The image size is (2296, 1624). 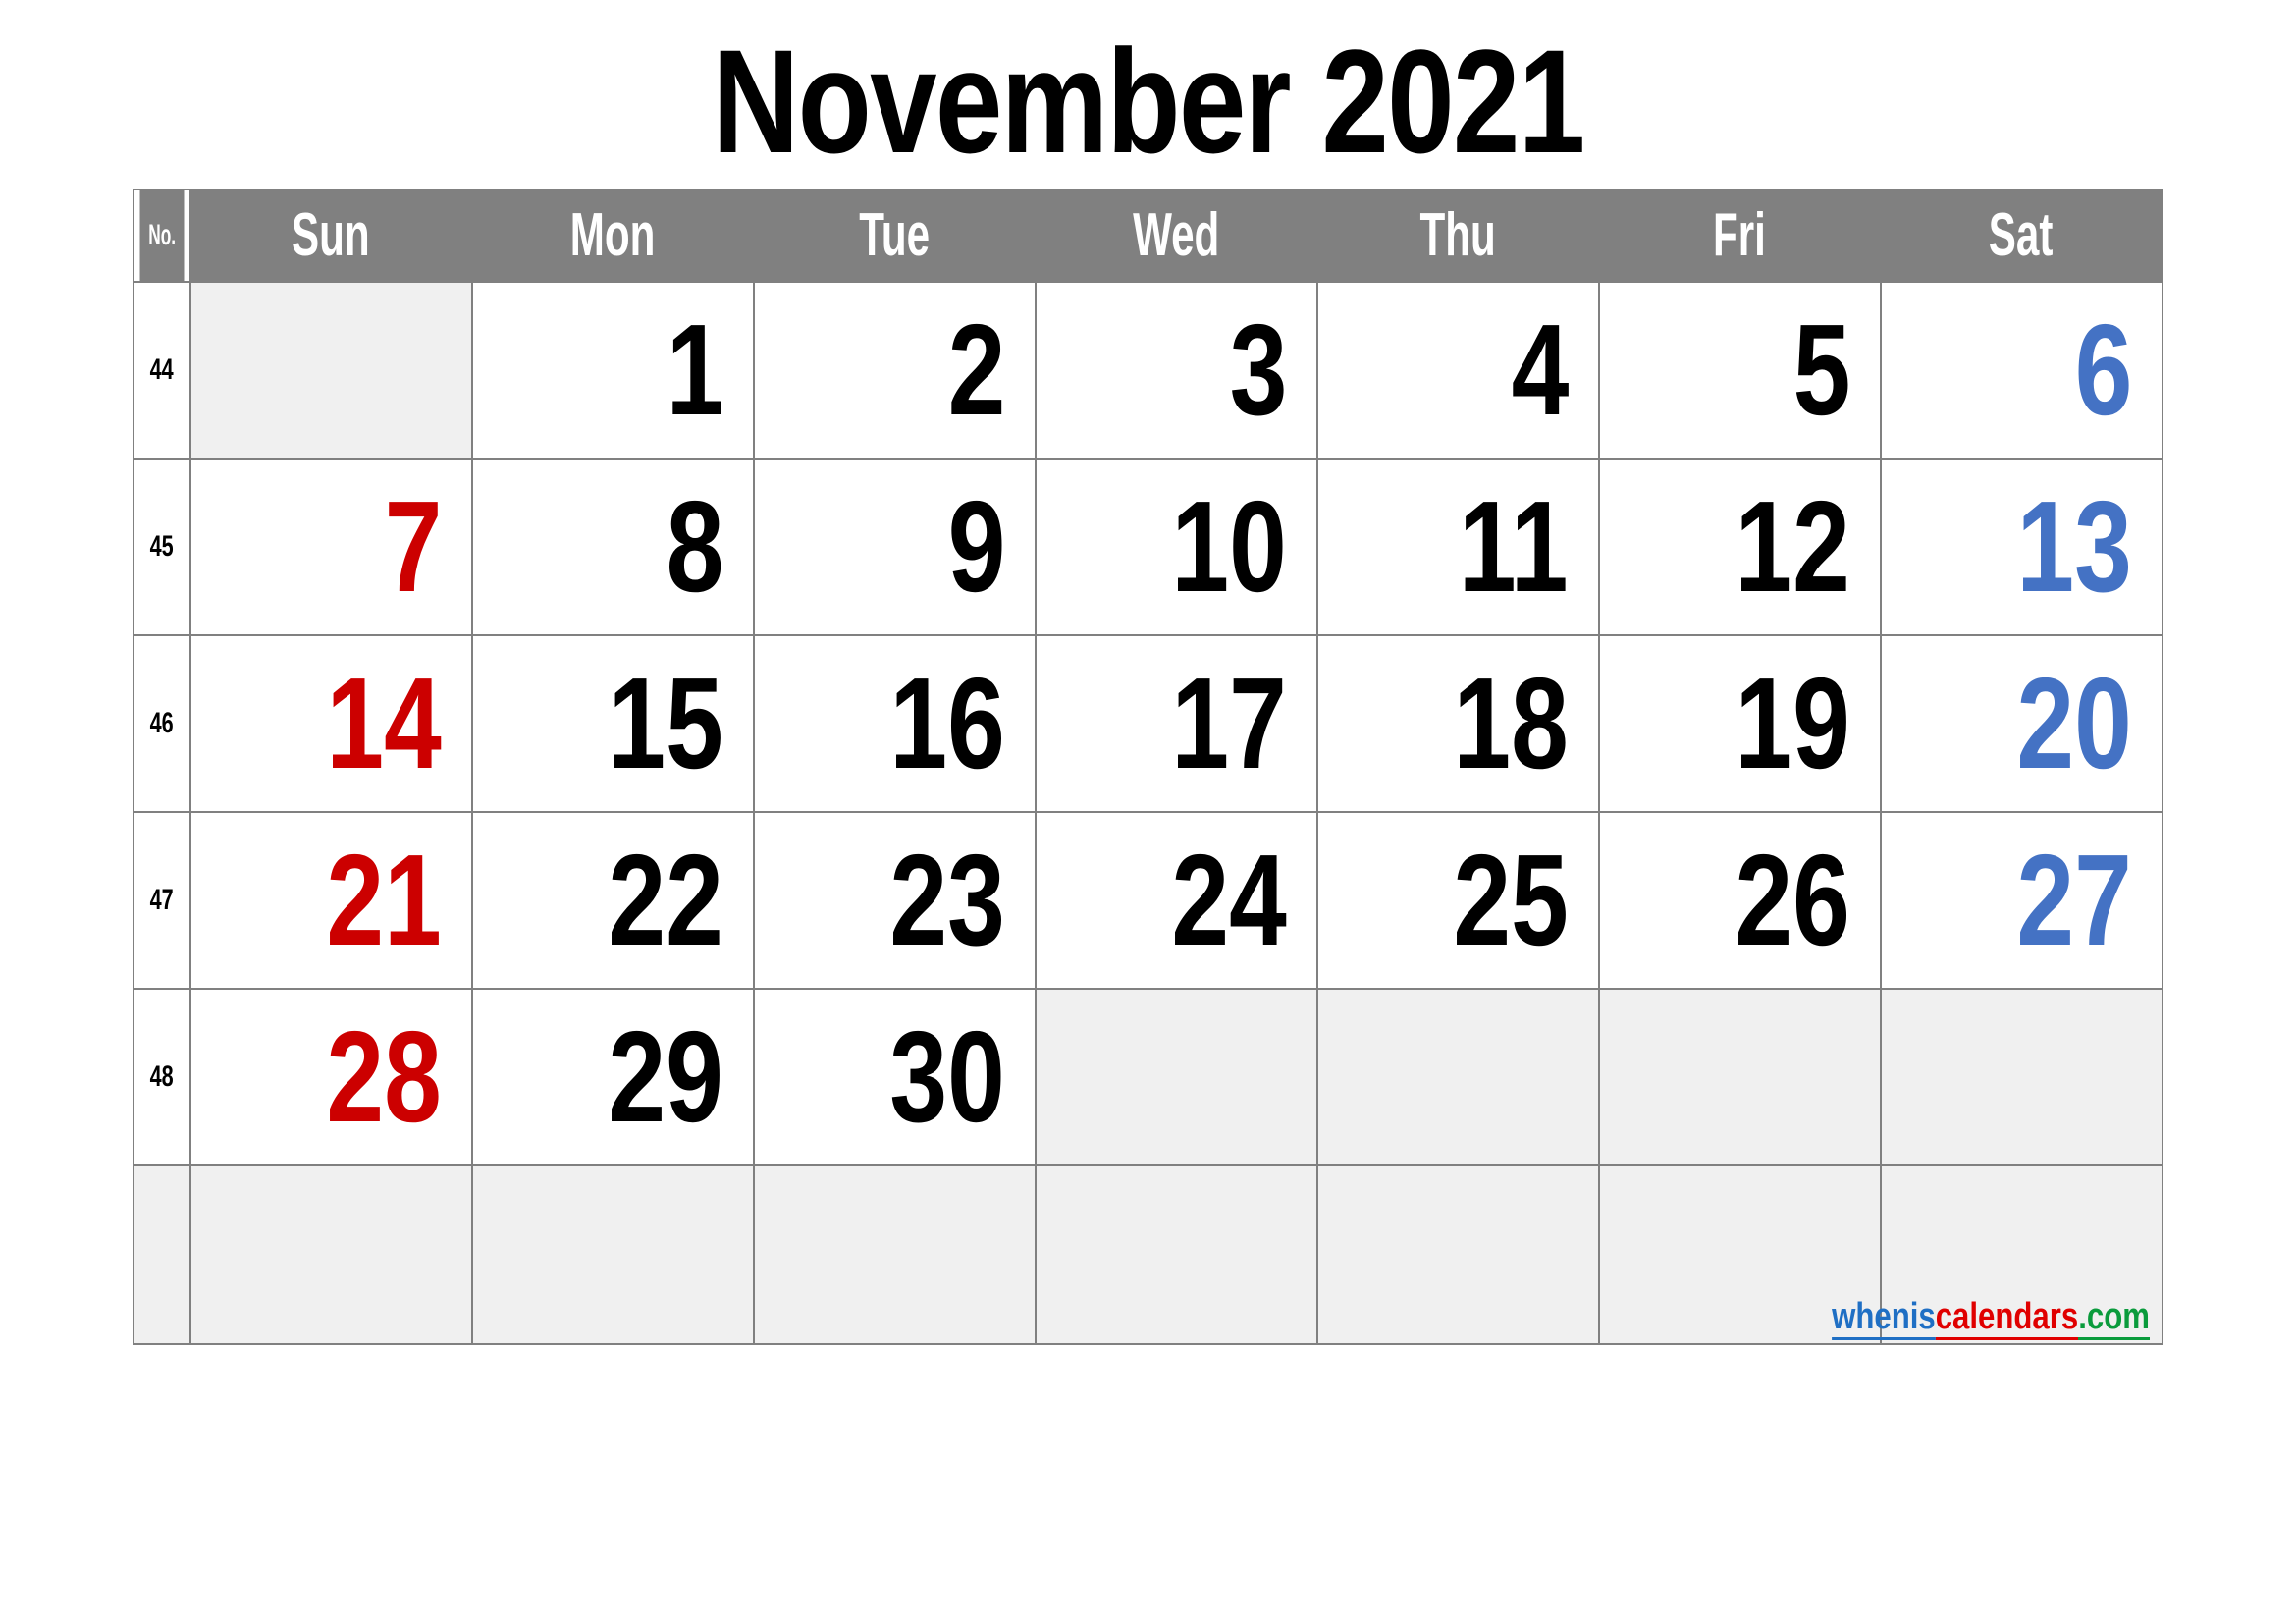 I want to click on header-day-sun: Sun, so click(x=331, y=236).